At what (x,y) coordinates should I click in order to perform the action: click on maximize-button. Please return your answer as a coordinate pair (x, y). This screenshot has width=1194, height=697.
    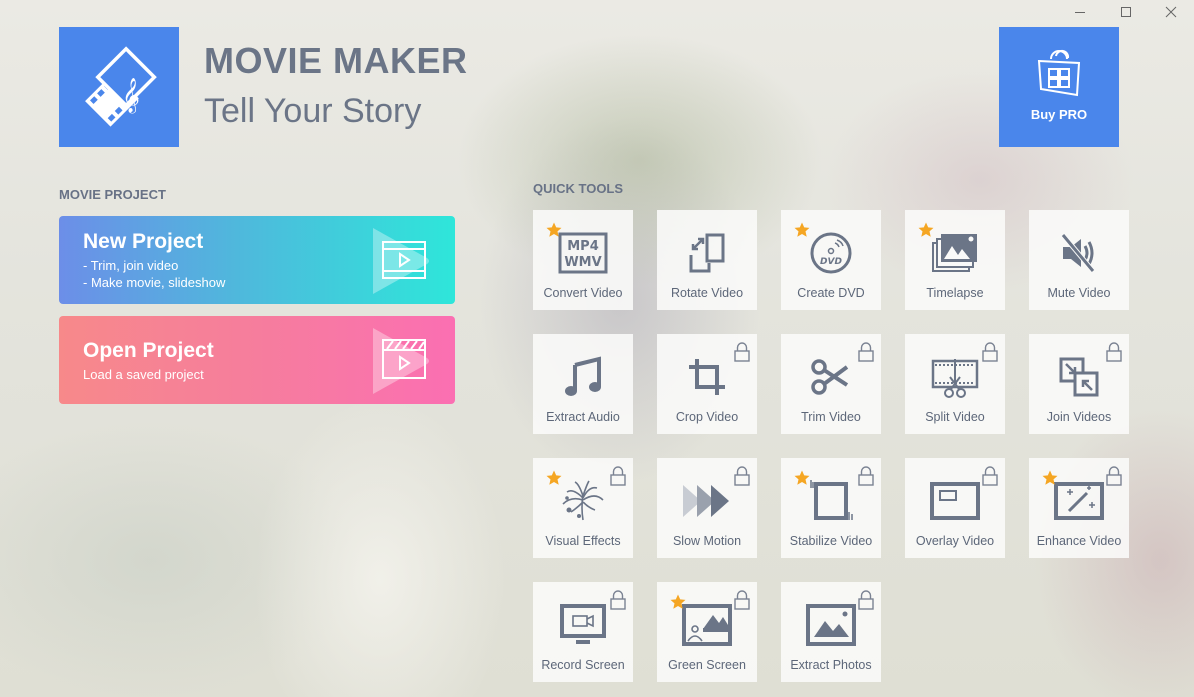
    Looking at the image, I should click on (1126, 12).